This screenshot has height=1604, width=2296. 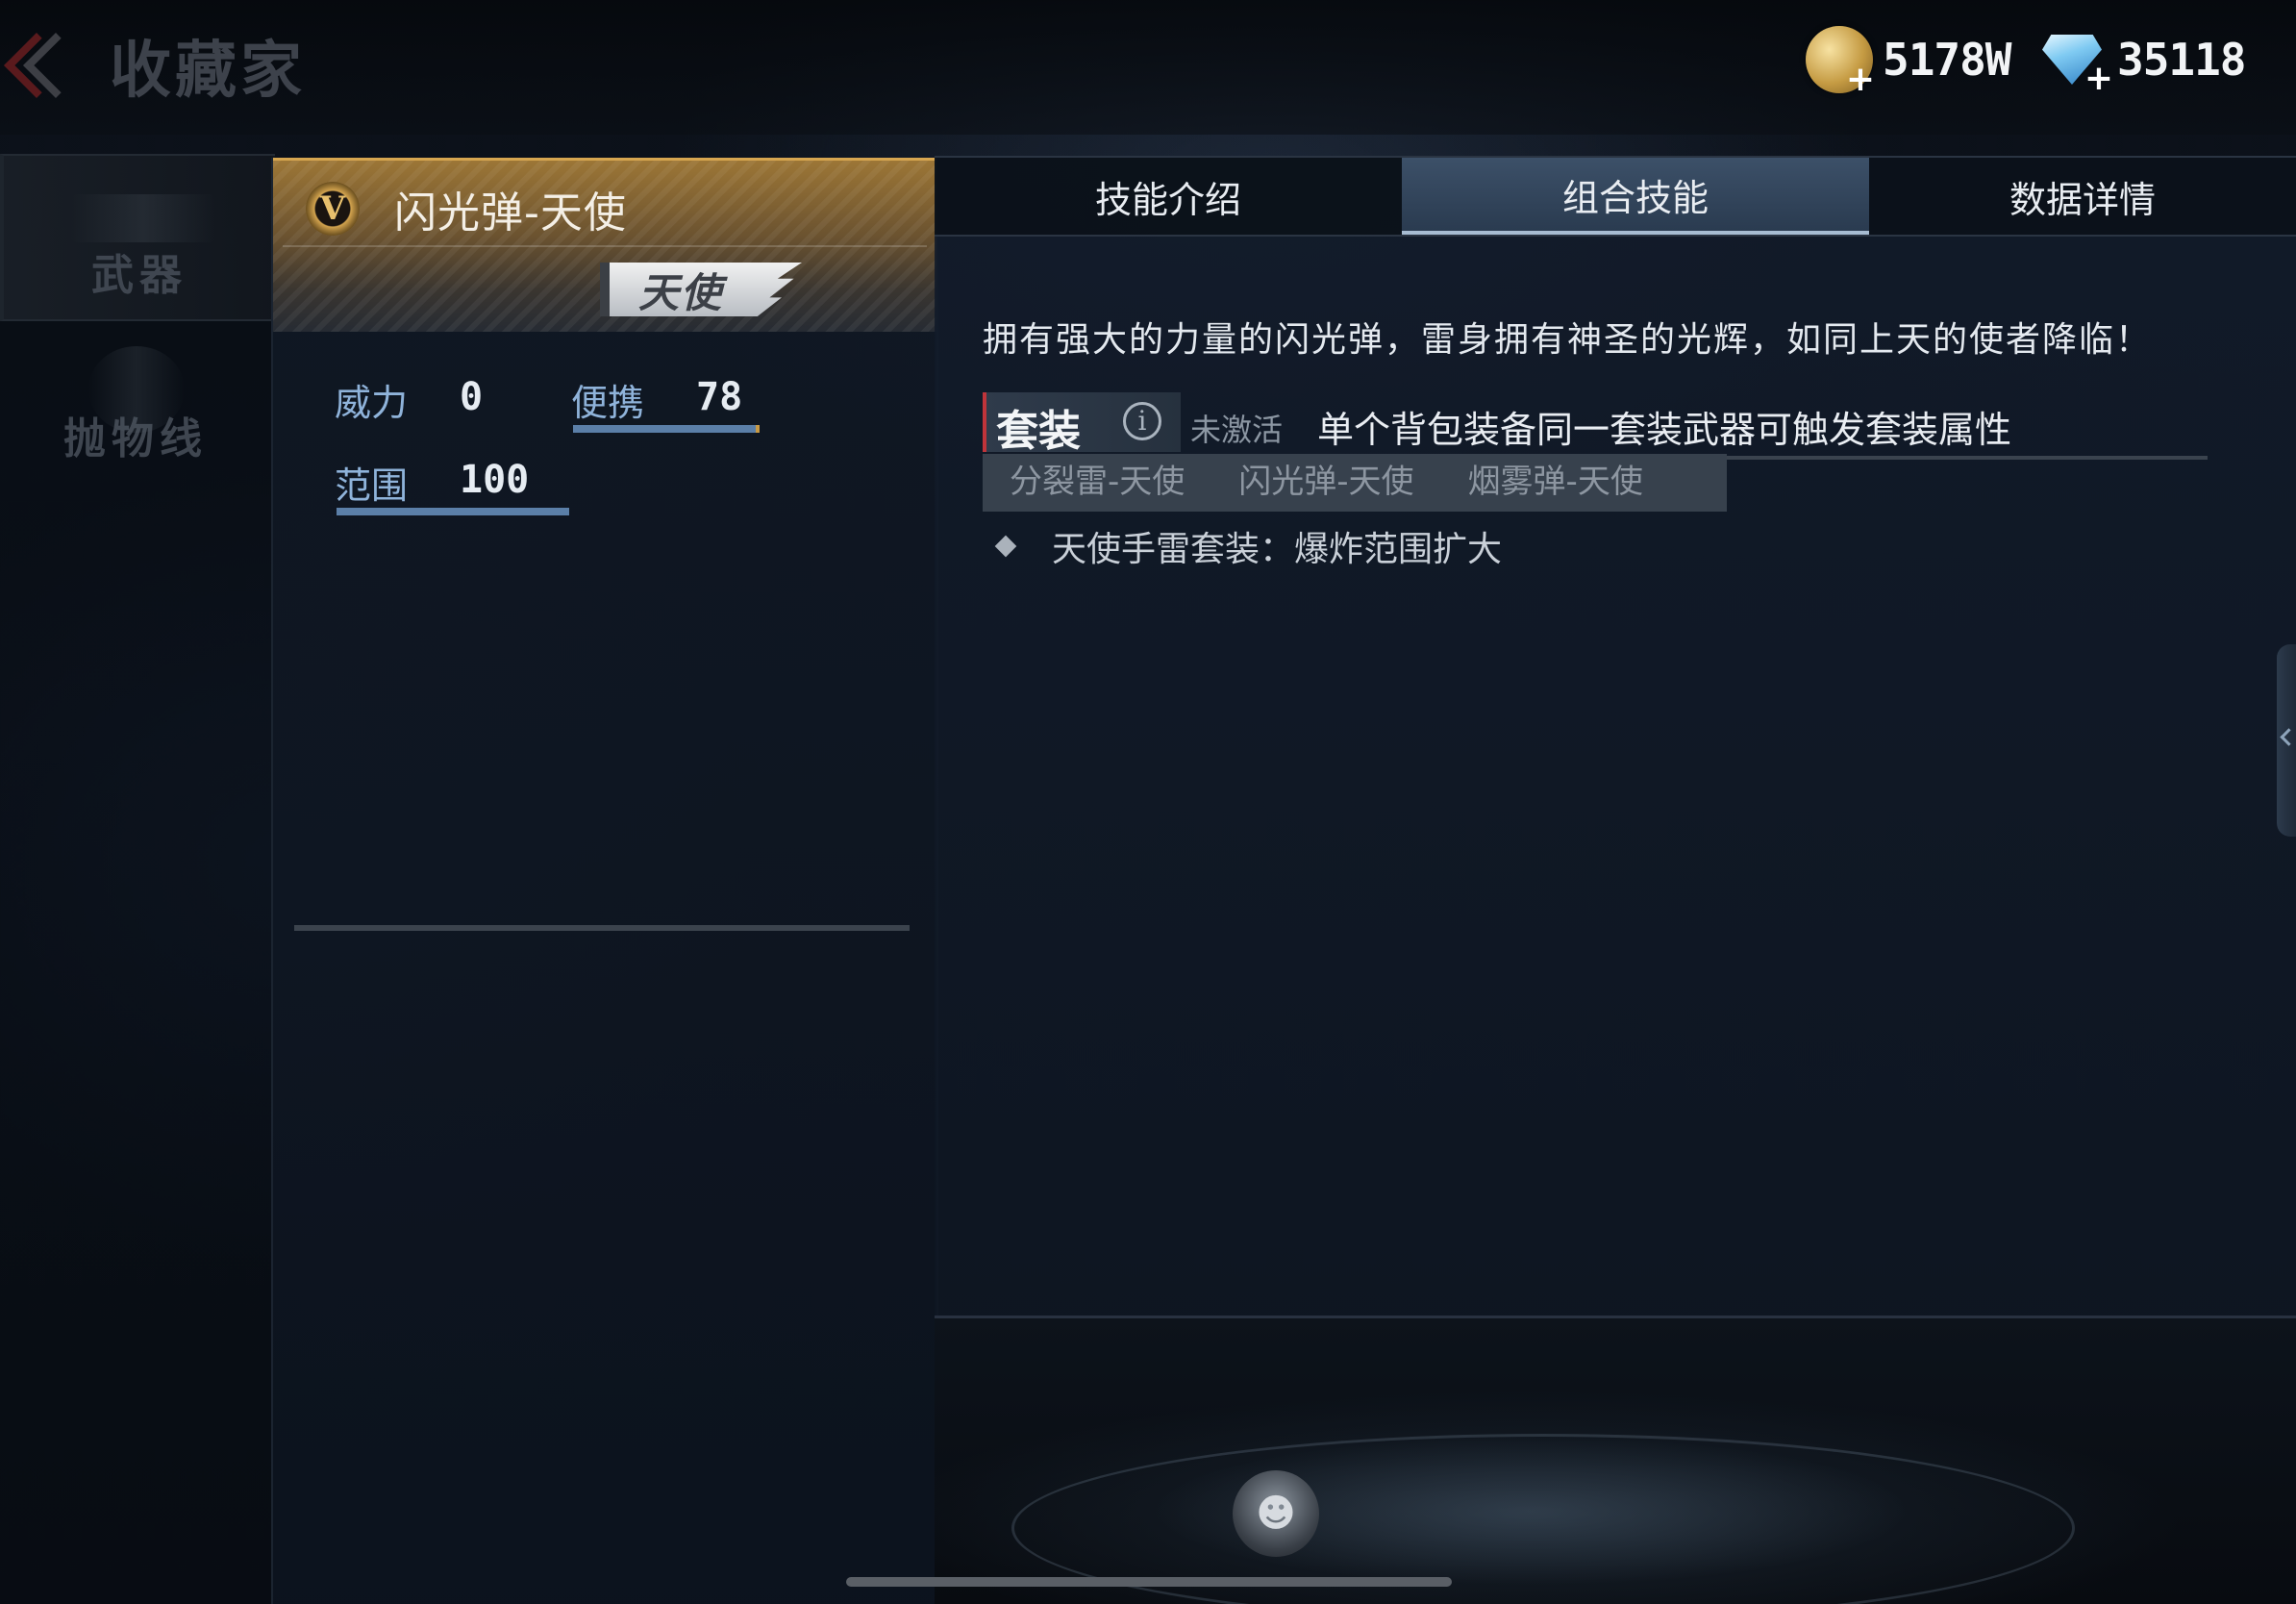 I want to click on stat-value: 78, so click(x=719, y=397).